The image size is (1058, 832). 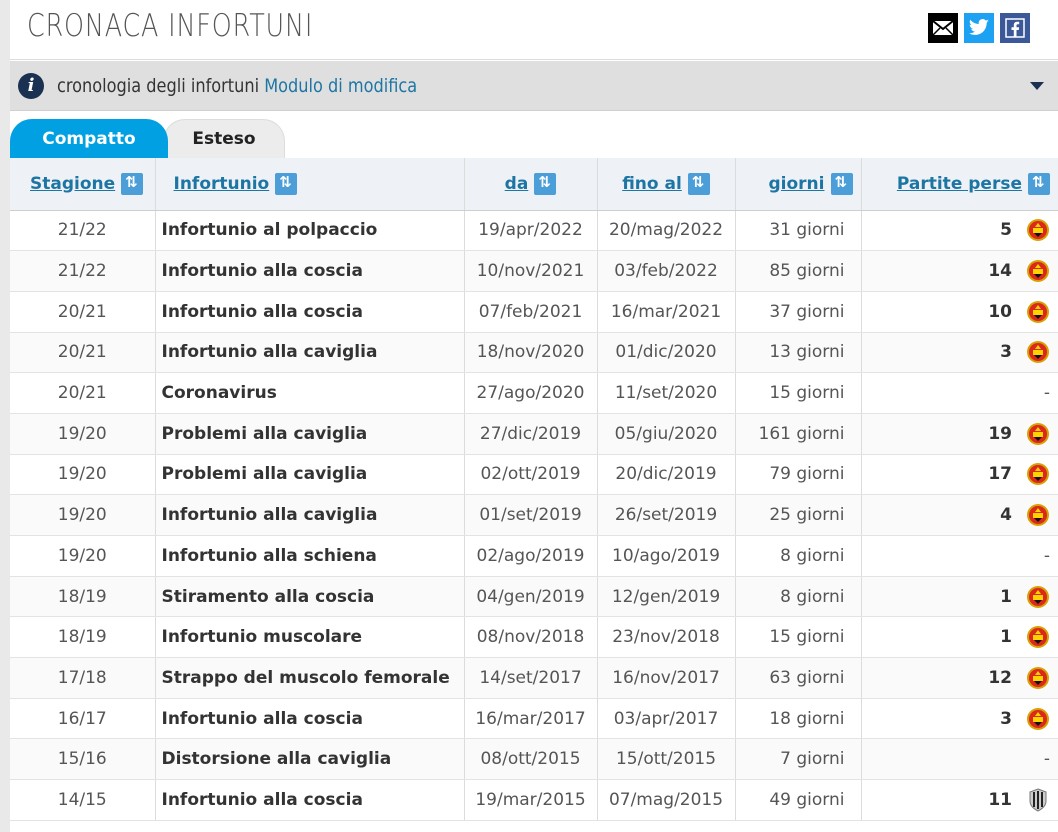 I want to click on from-date-cell: 27/ago/2020, so click(x=531, y=393).